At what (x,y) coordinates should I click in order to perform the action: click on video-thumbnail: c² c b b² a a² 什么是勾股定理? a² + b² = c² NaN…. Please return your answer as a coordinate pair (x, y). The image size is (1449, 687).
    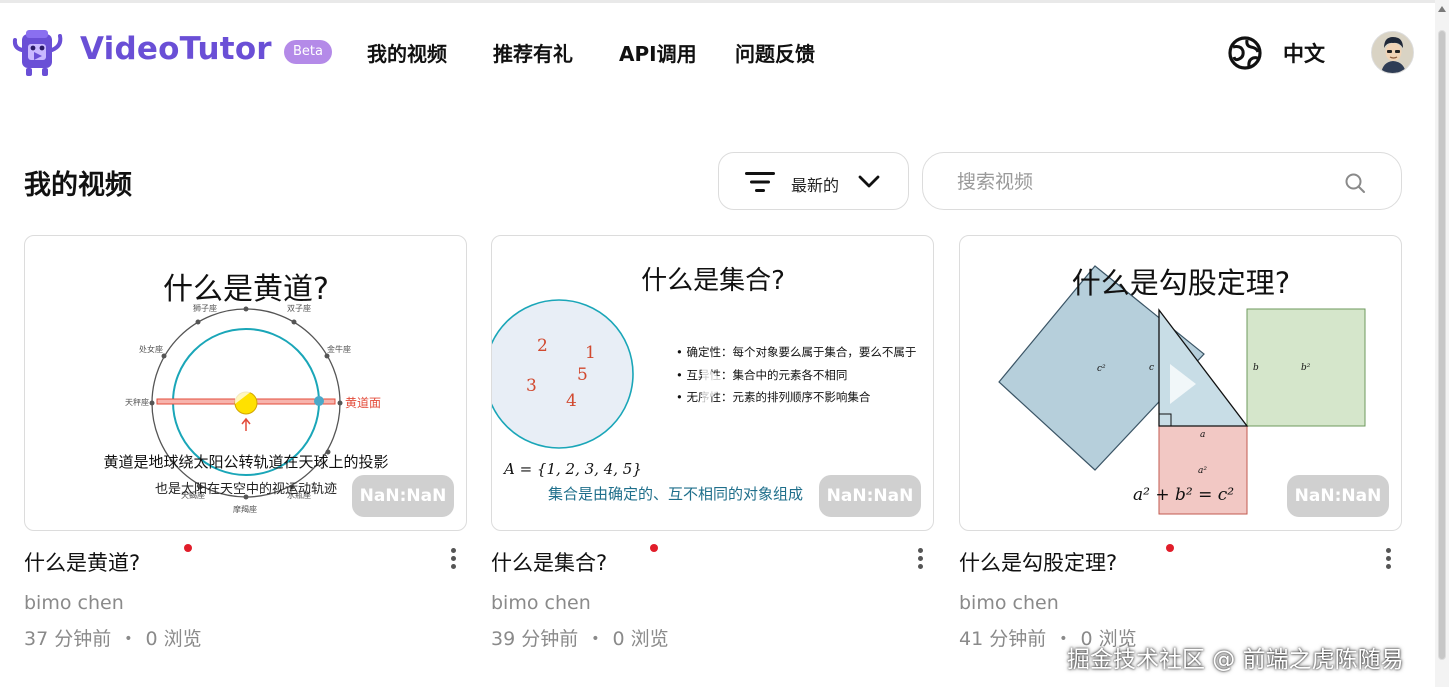
    Looking at the image, I should click on (1180, 383).